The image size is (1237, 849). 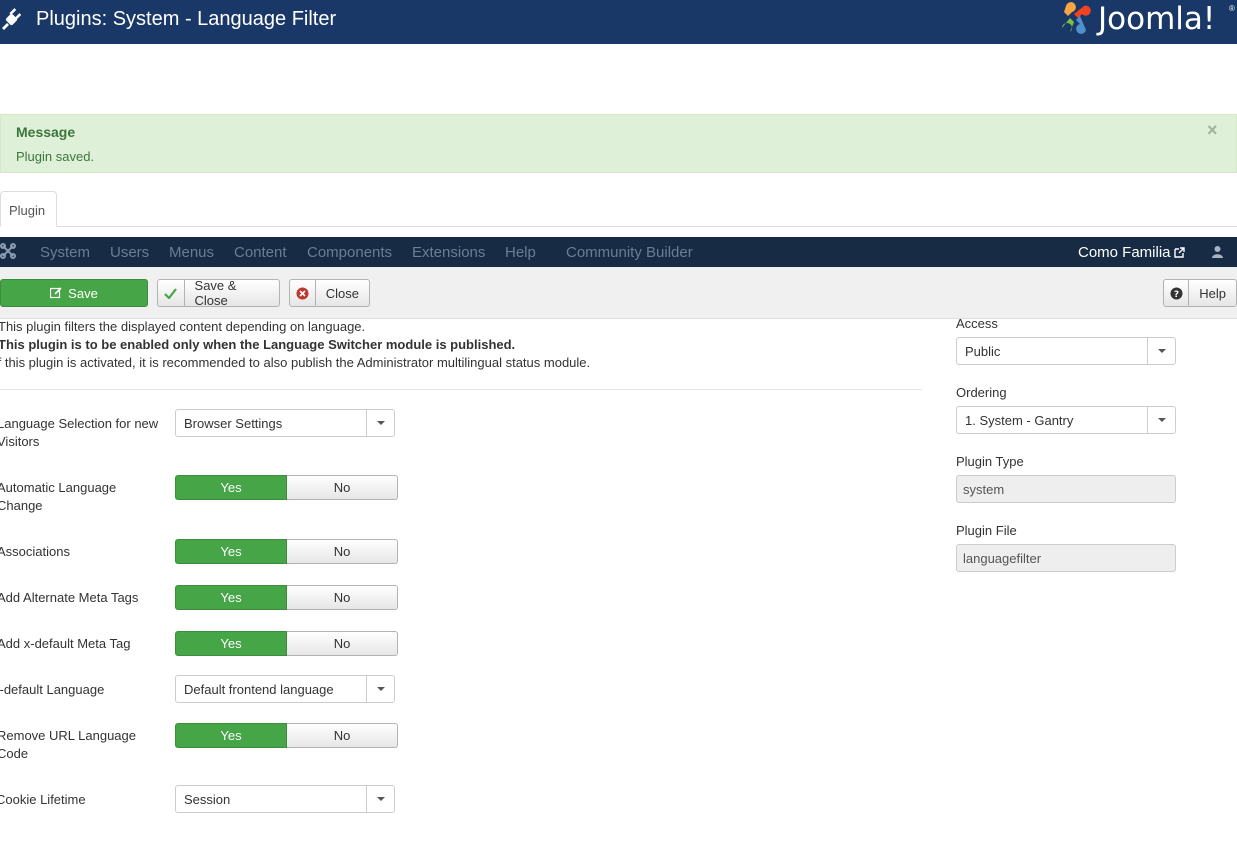 What do you see at coordinates (618, 293) in the screenshot?
I see `toolbar: Save Save & Close Close ? Help` at bounding box center [618, 293].